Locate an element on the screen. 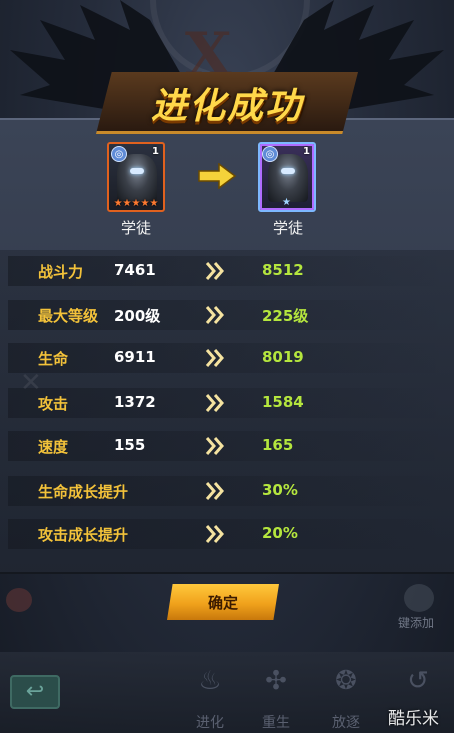 The width and height of the screenshot is (454, 733). stat-row-attack-growth: 攻击成长提升 20% is located at coordinates (227, 534).